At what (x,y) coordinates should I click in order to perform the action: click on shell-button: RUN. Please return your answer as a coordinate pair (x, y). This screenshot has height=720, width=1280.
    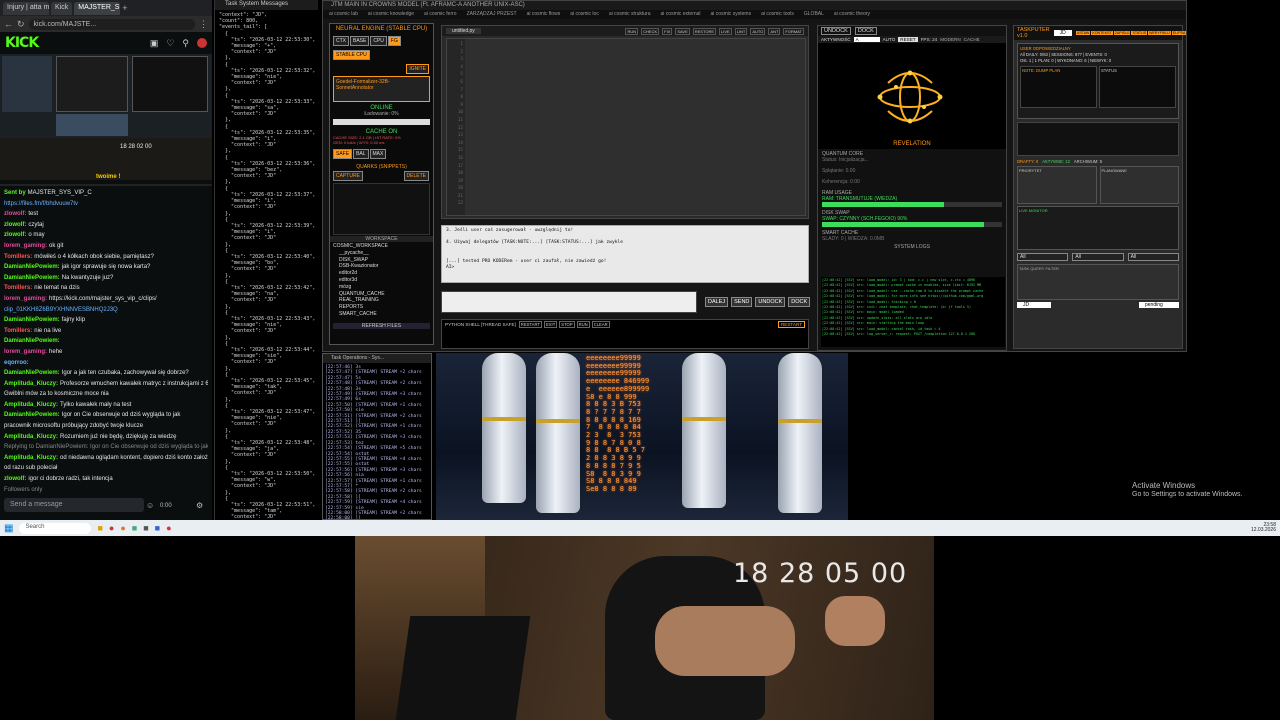
    Looking at the image, I should click on (583, 324).